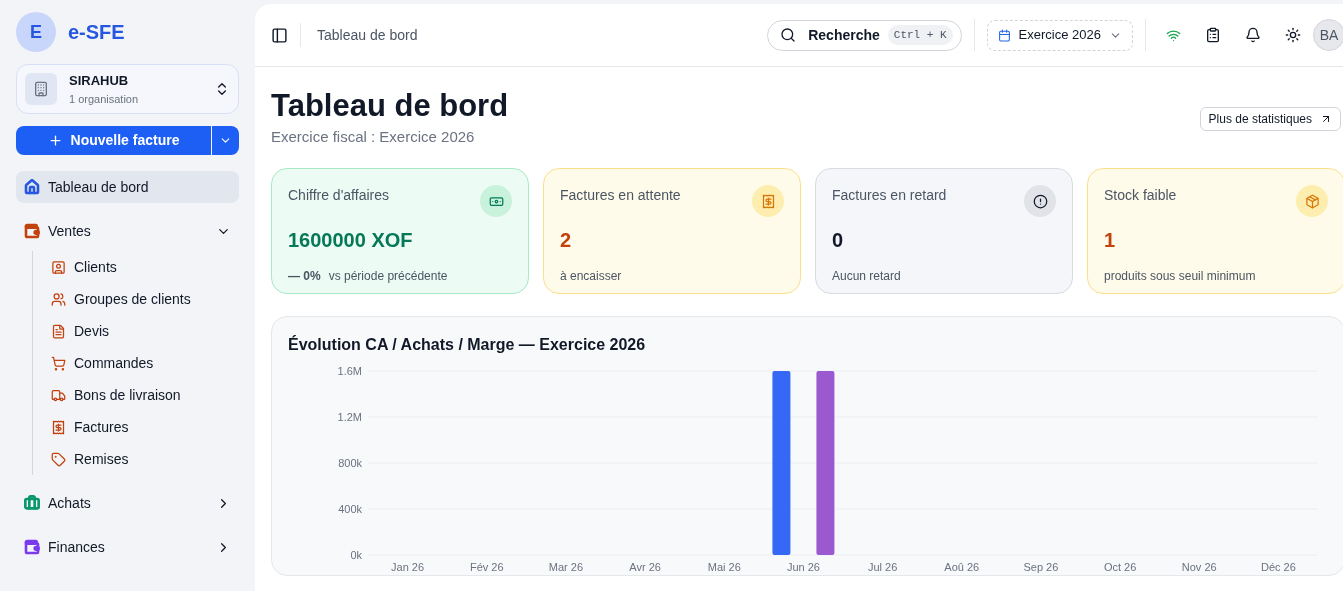 The image size is (1343, 591). Describe the element at coordinates (368, 35) in the screenshot. I see `breadcrumb: Tableau de bord` at that location.